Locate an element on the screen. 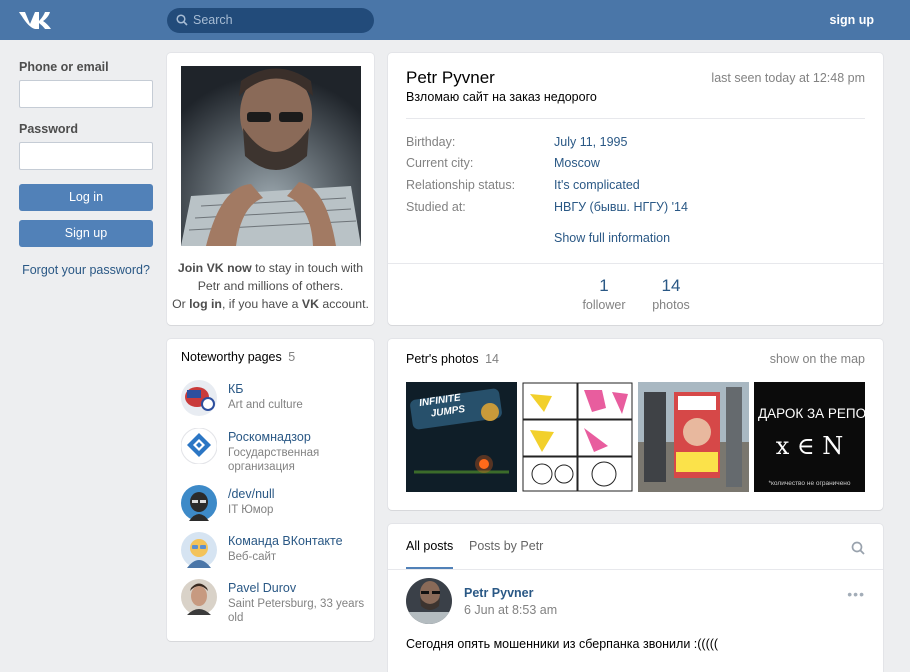 Image resolution: width=910 pixels, height=672 pixels. page-sub-line2: old is located at coordinates (236, 618).